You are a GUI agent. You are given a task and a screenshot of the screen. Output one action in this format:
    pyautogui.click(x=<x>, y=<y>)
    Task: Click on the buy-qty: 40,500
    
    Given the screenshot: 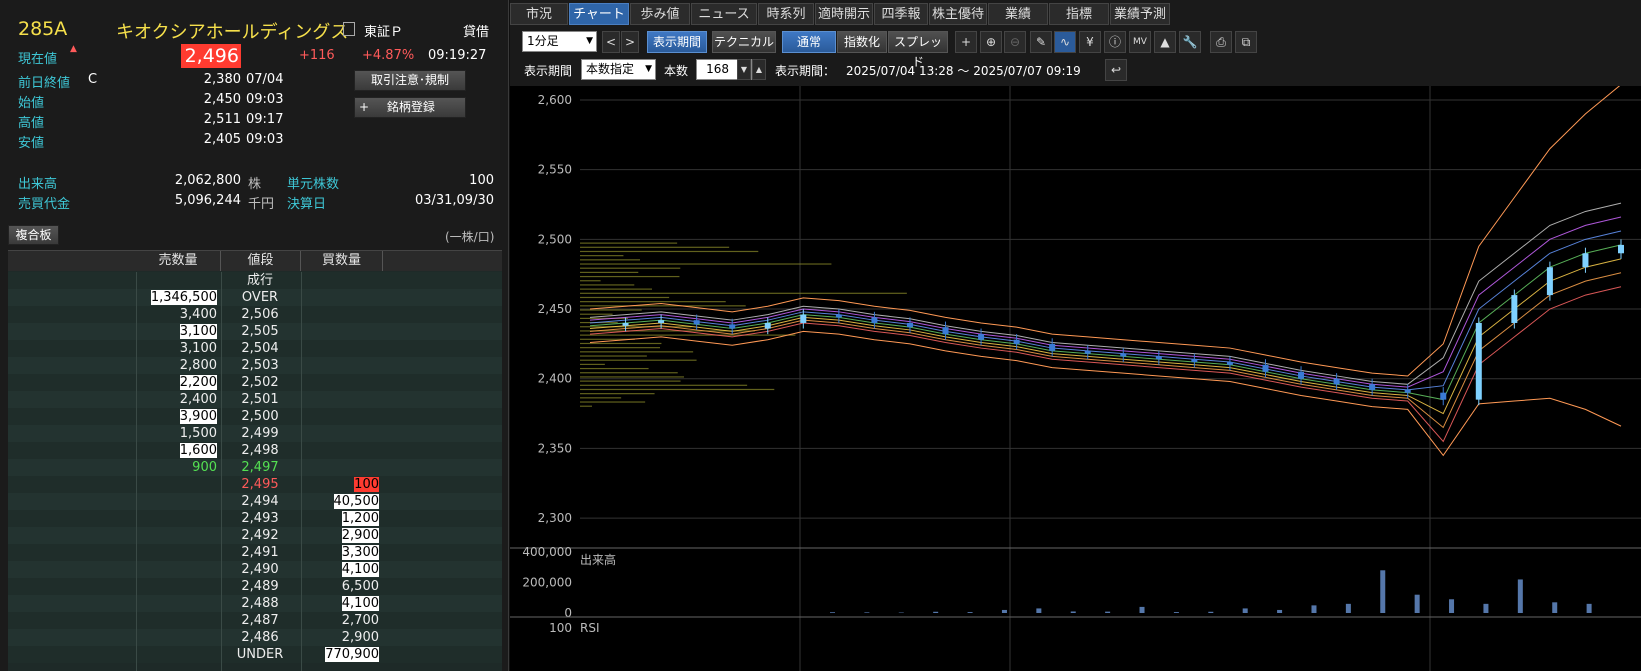 What is the action you would take?
    pyautogui.click(x=341, y=501)
    